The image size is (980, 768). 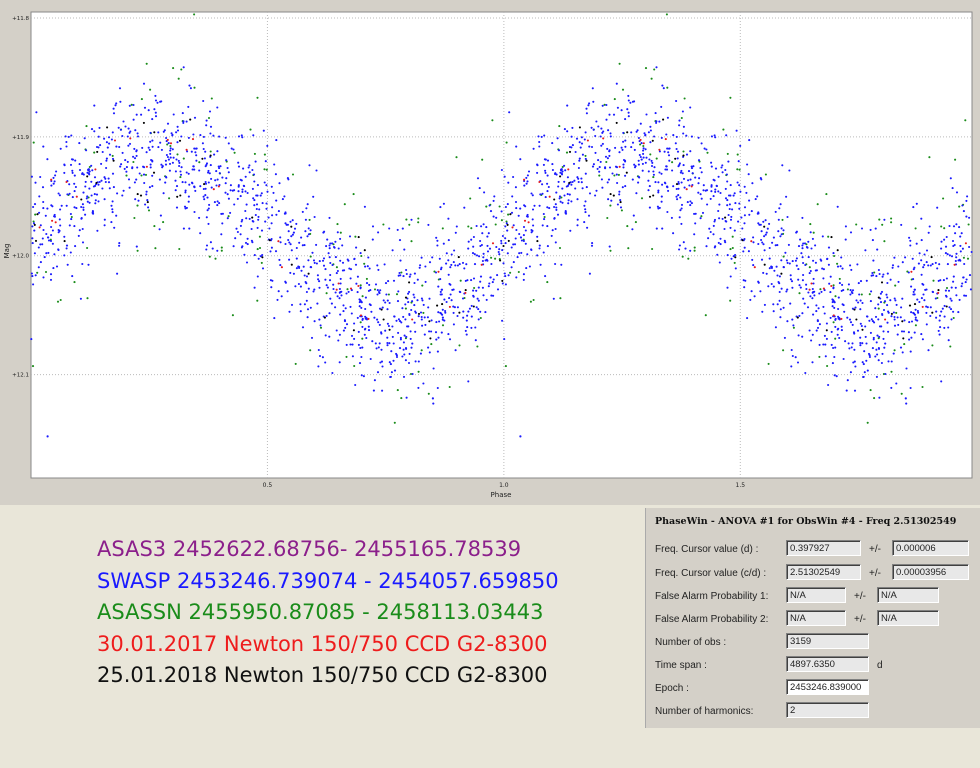 I want to click on false-alarm-2-error-field: N/A, so click(x=908, y=618).